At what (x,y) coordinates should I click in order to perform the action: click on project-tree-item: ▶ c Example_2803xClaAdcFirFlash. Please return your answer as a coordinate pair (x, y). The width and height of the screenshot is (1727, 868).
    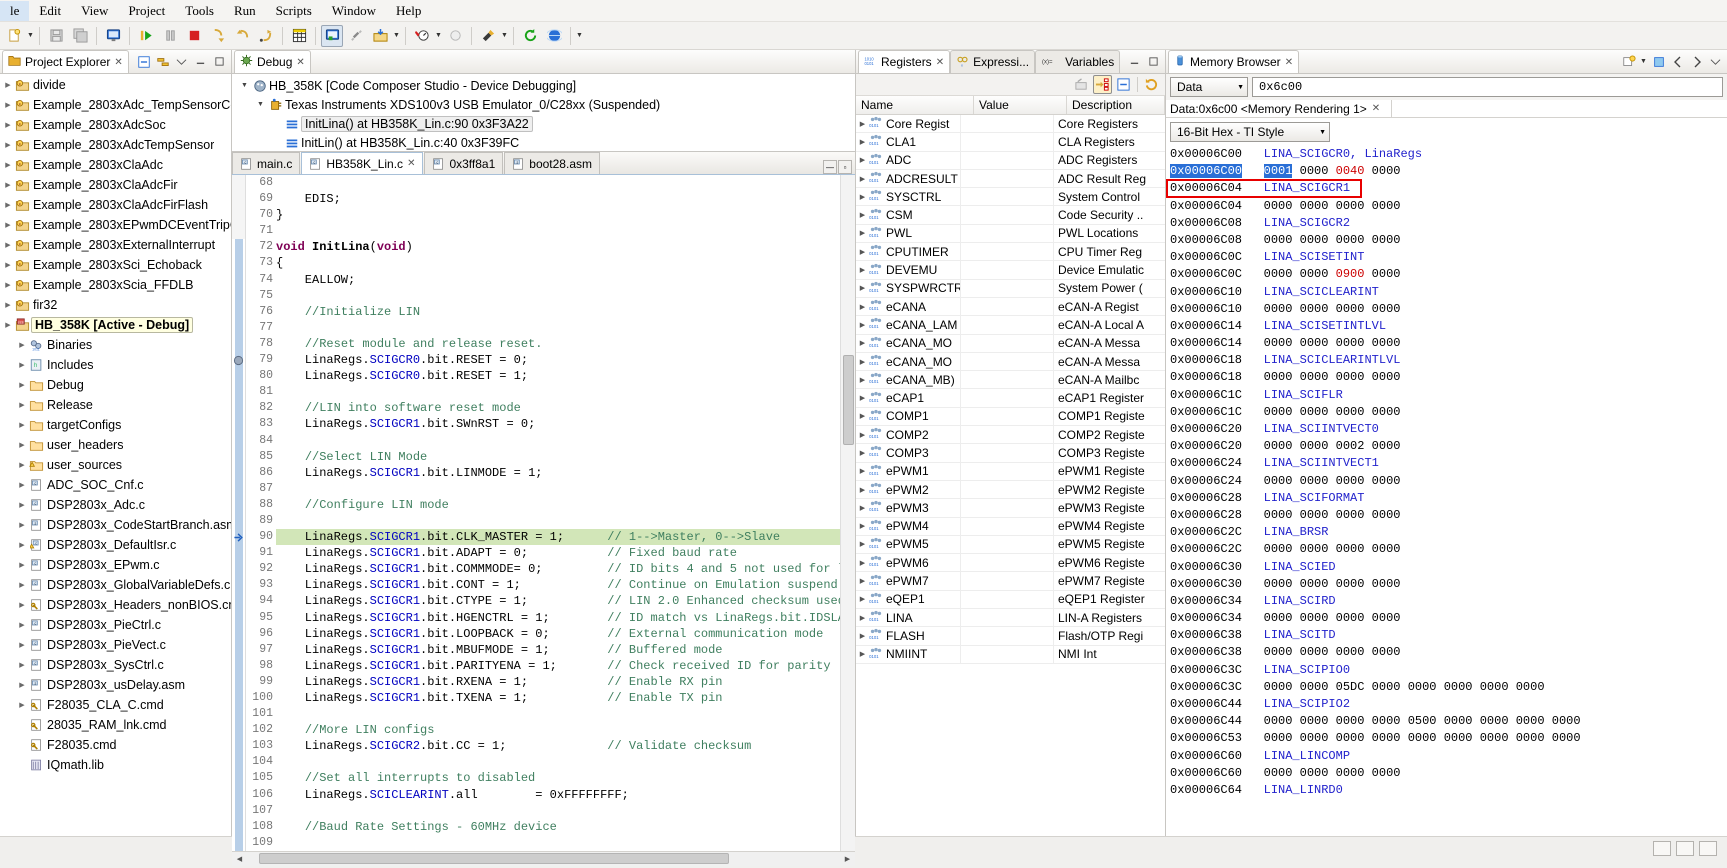
    Looking at the image, I should click on (115, 205).